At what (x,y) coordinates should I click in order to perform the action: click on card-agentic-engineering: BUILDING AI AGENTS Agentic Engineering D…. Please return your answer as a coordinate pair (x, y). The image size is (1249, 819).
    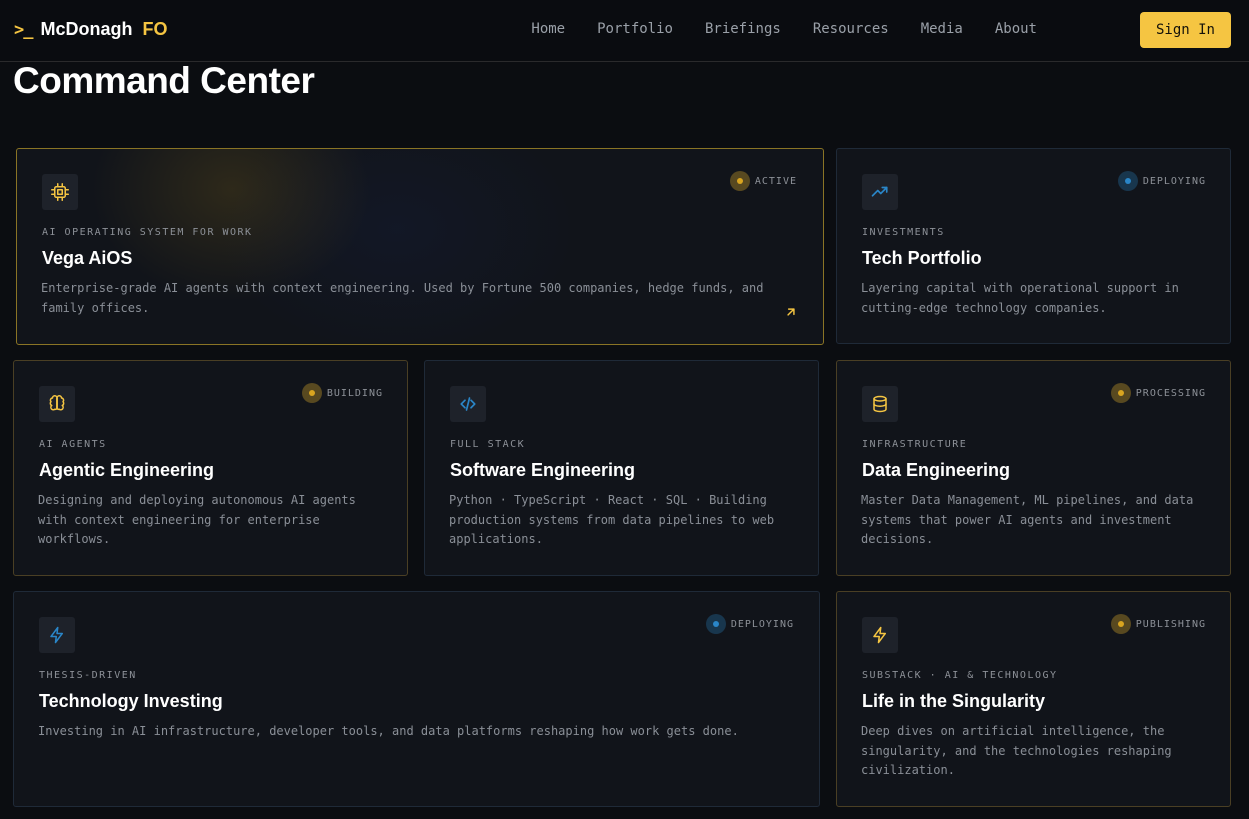
    Looking at the image, I should click on (210, 468).